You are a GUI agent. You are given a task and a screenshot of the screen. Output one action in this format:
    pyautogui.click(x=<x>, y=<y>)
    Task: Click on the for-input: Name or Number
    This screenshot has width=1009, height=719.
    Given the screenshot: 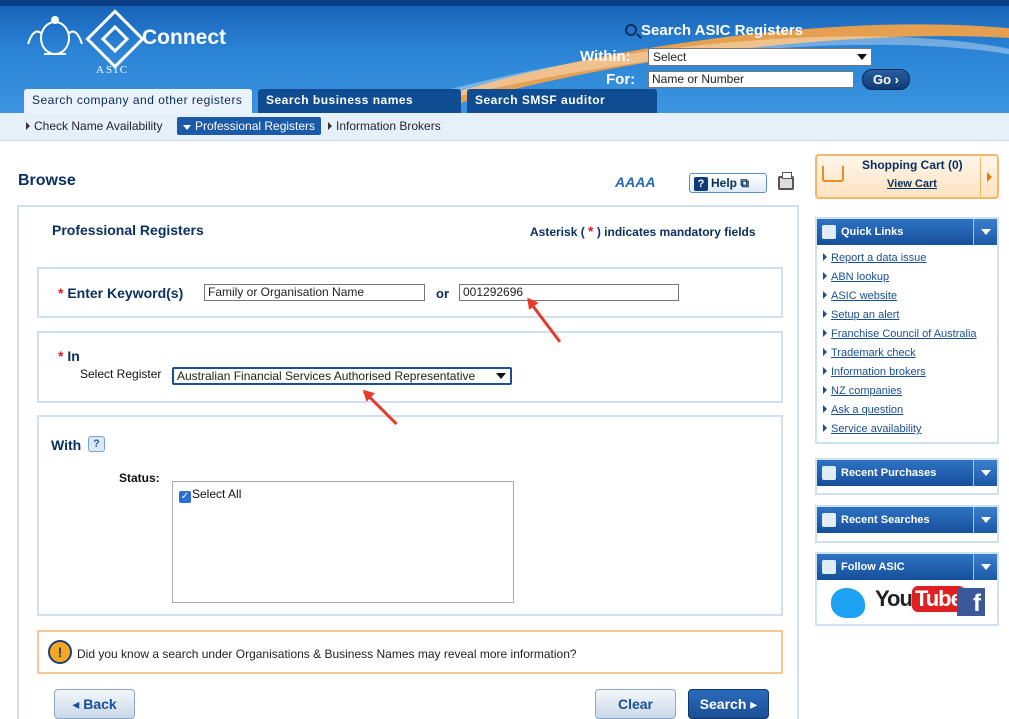 What is the action you would take?
    pyautogui.click(x=751, y=79)
    